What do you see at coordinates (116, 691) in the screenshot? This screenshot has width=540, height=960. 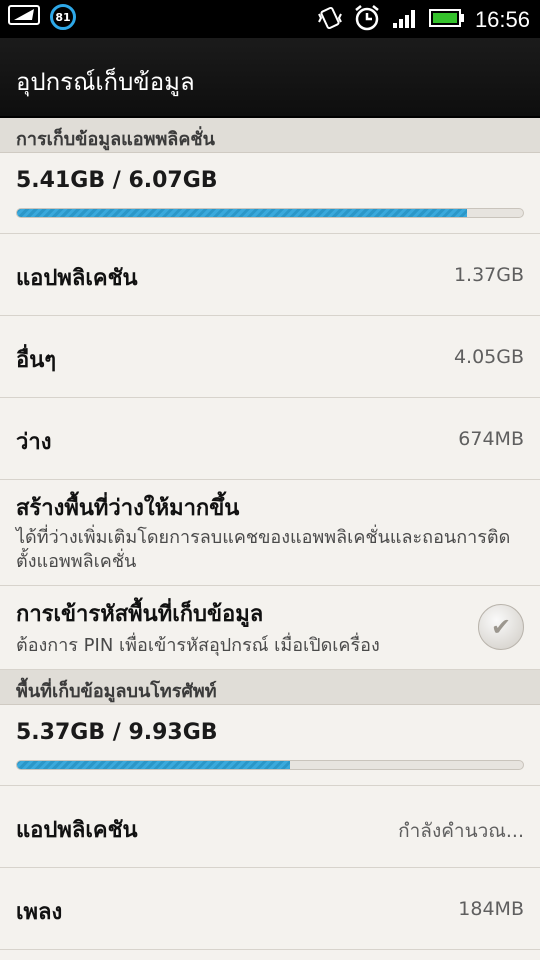 I see `section-title: พื้นที่เก็บข้อมูลบนโทรศัพท์` at bounding box center [116, 691].